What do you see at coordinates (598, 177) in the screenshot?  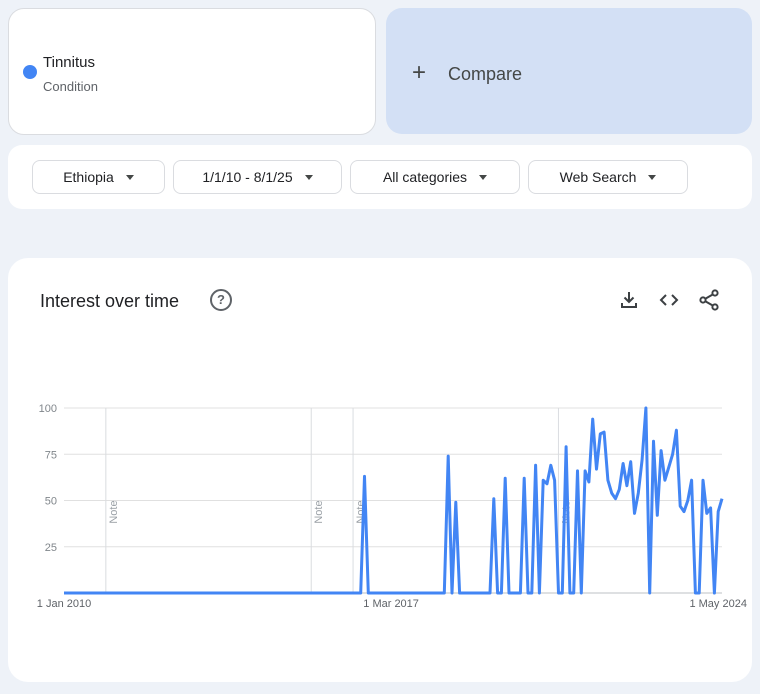 I see `search-type-dropdown-label: Web Search` at bounding box center [598, 177].